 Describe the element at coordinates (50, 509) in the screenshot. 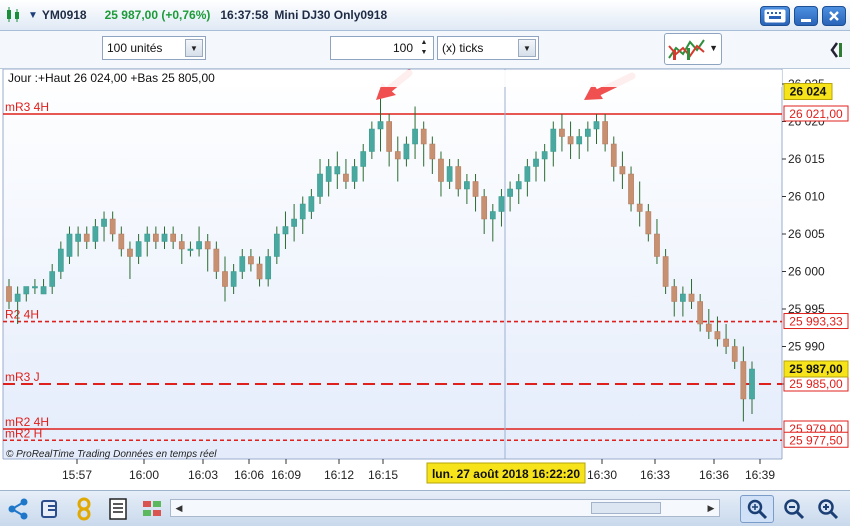

I see `detach-button` at that location.